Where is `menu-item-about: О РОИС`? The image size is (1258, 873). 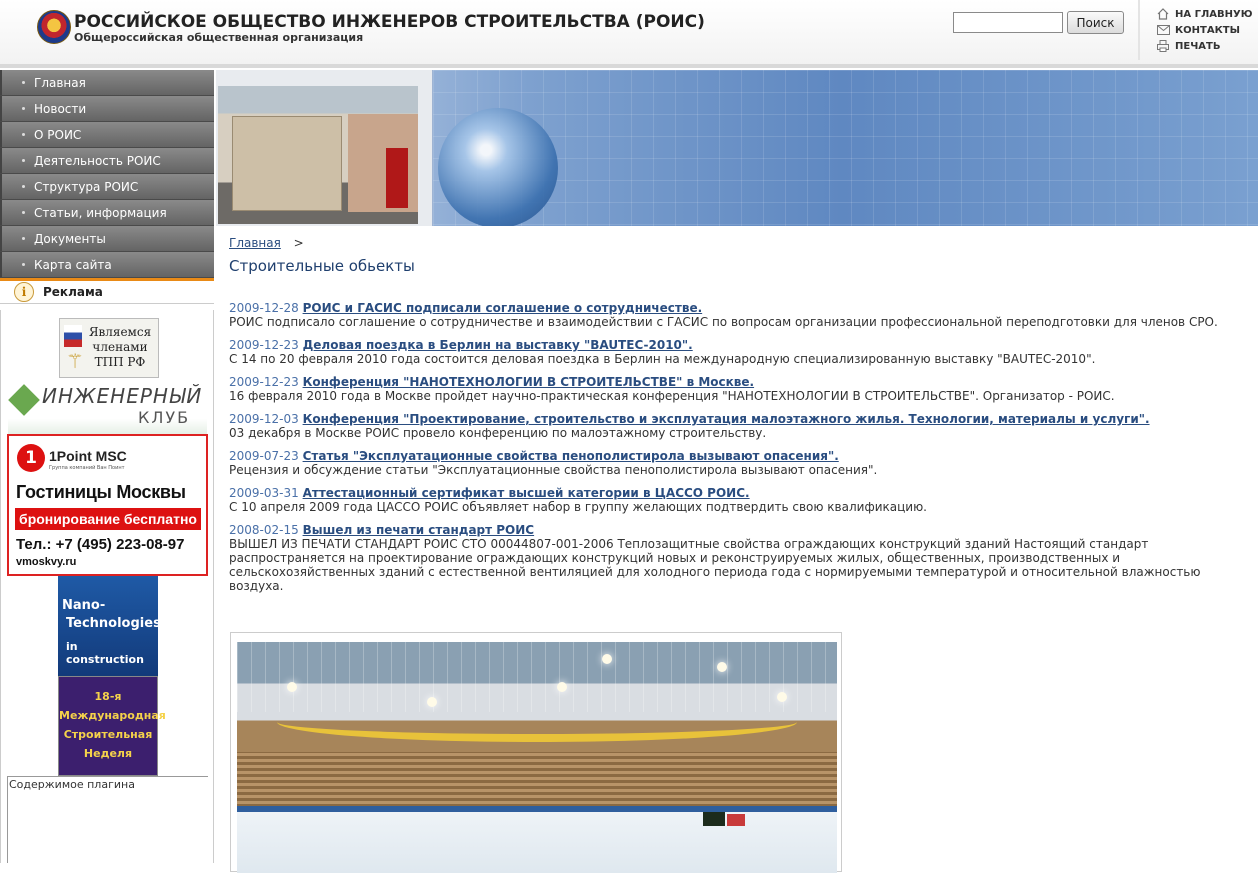
menu-item-about: О РОИС is located at coordinates (107, 135).